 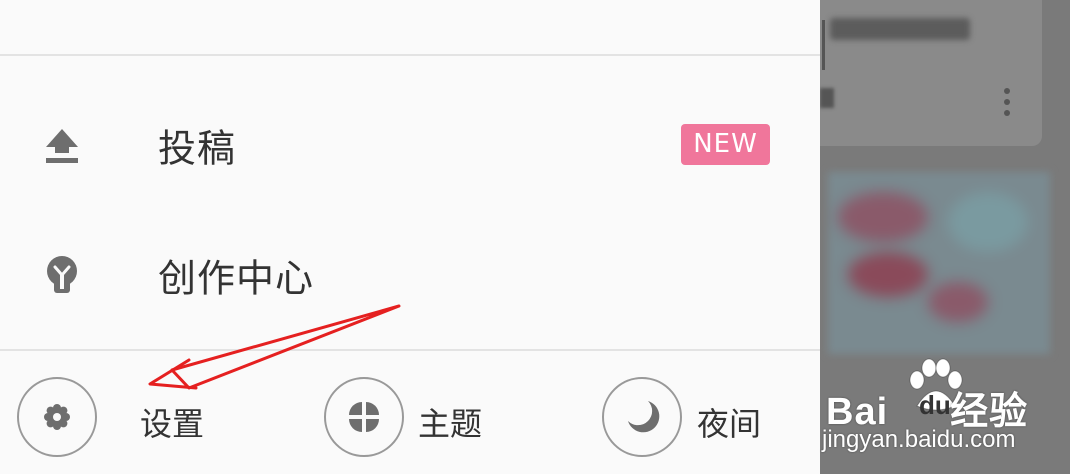 I want to click on card-bar, so click(x=823, y=45).